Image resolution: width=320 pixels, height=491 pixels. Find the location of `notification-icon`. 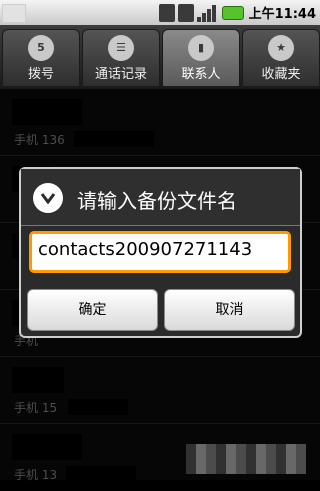

notification-icon is located at coordinates (14, 13).